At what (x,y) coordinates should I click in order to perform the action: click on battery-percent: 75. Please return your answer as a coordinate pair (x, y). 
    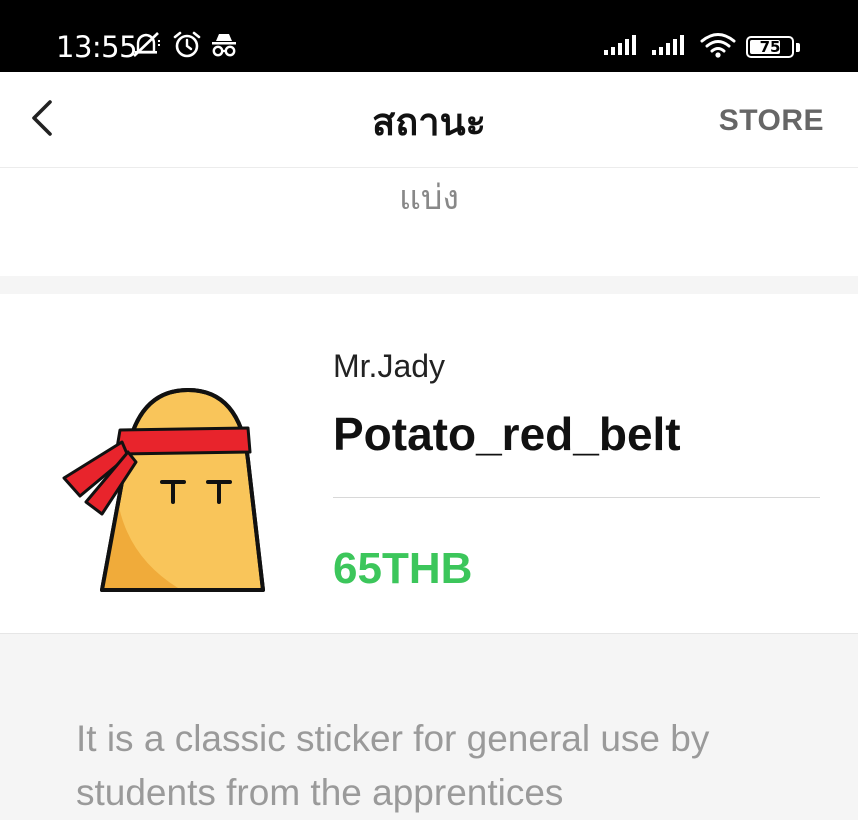
    Looking at the image, I should click on (770, 47).